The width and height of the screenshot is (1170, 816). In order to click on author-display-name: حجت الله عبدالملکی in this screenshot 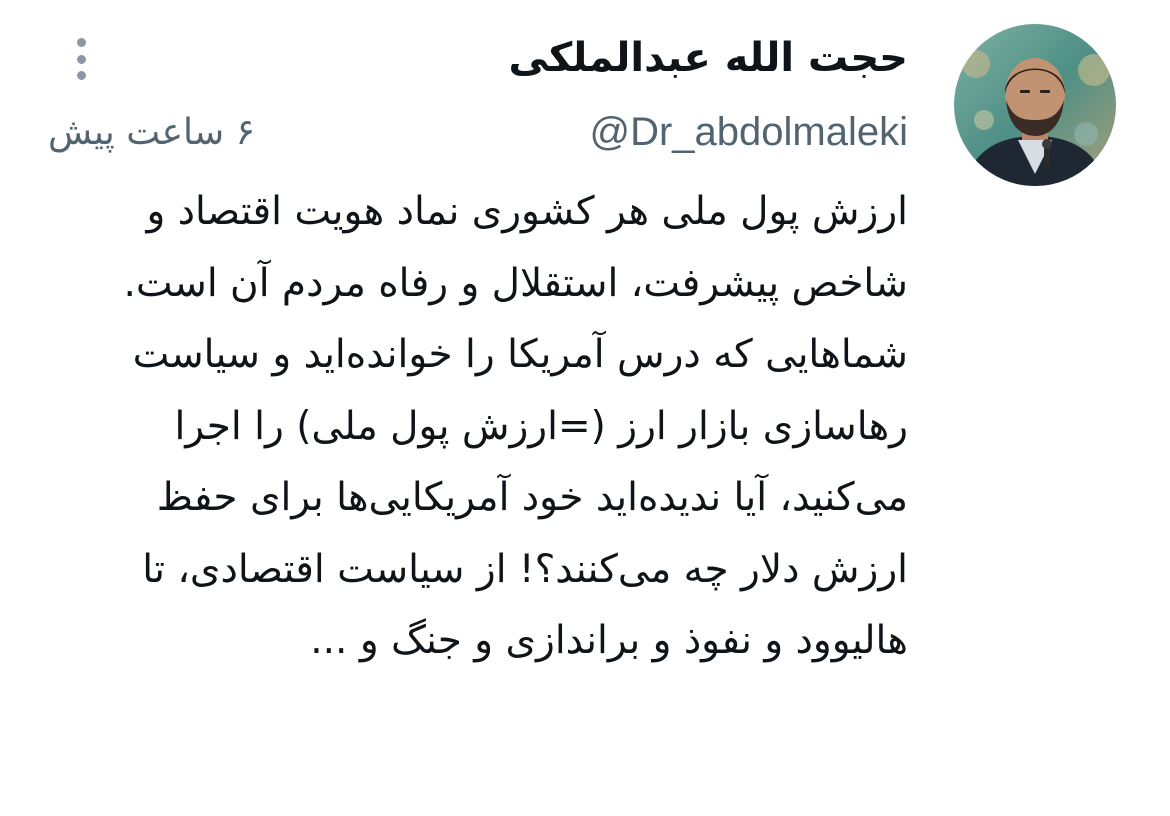, I will do `click(708, 58)`.